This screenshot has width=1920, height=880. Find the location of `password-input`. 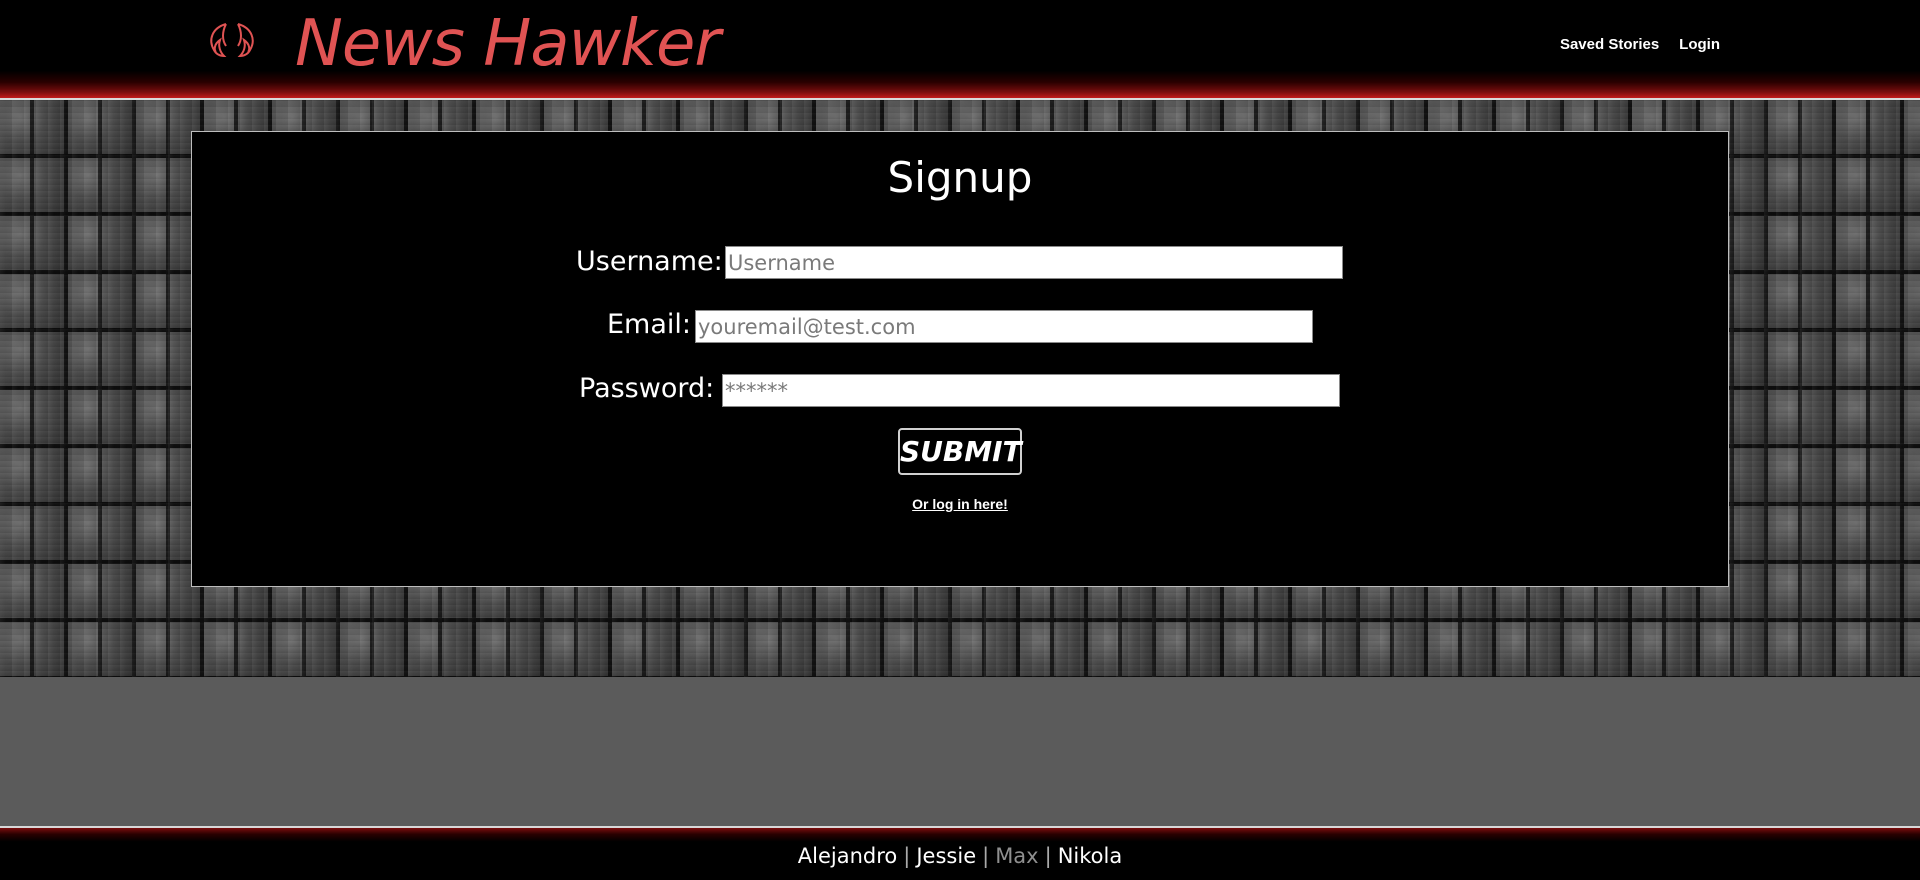

password-input is located at coordinates (1031, 390).